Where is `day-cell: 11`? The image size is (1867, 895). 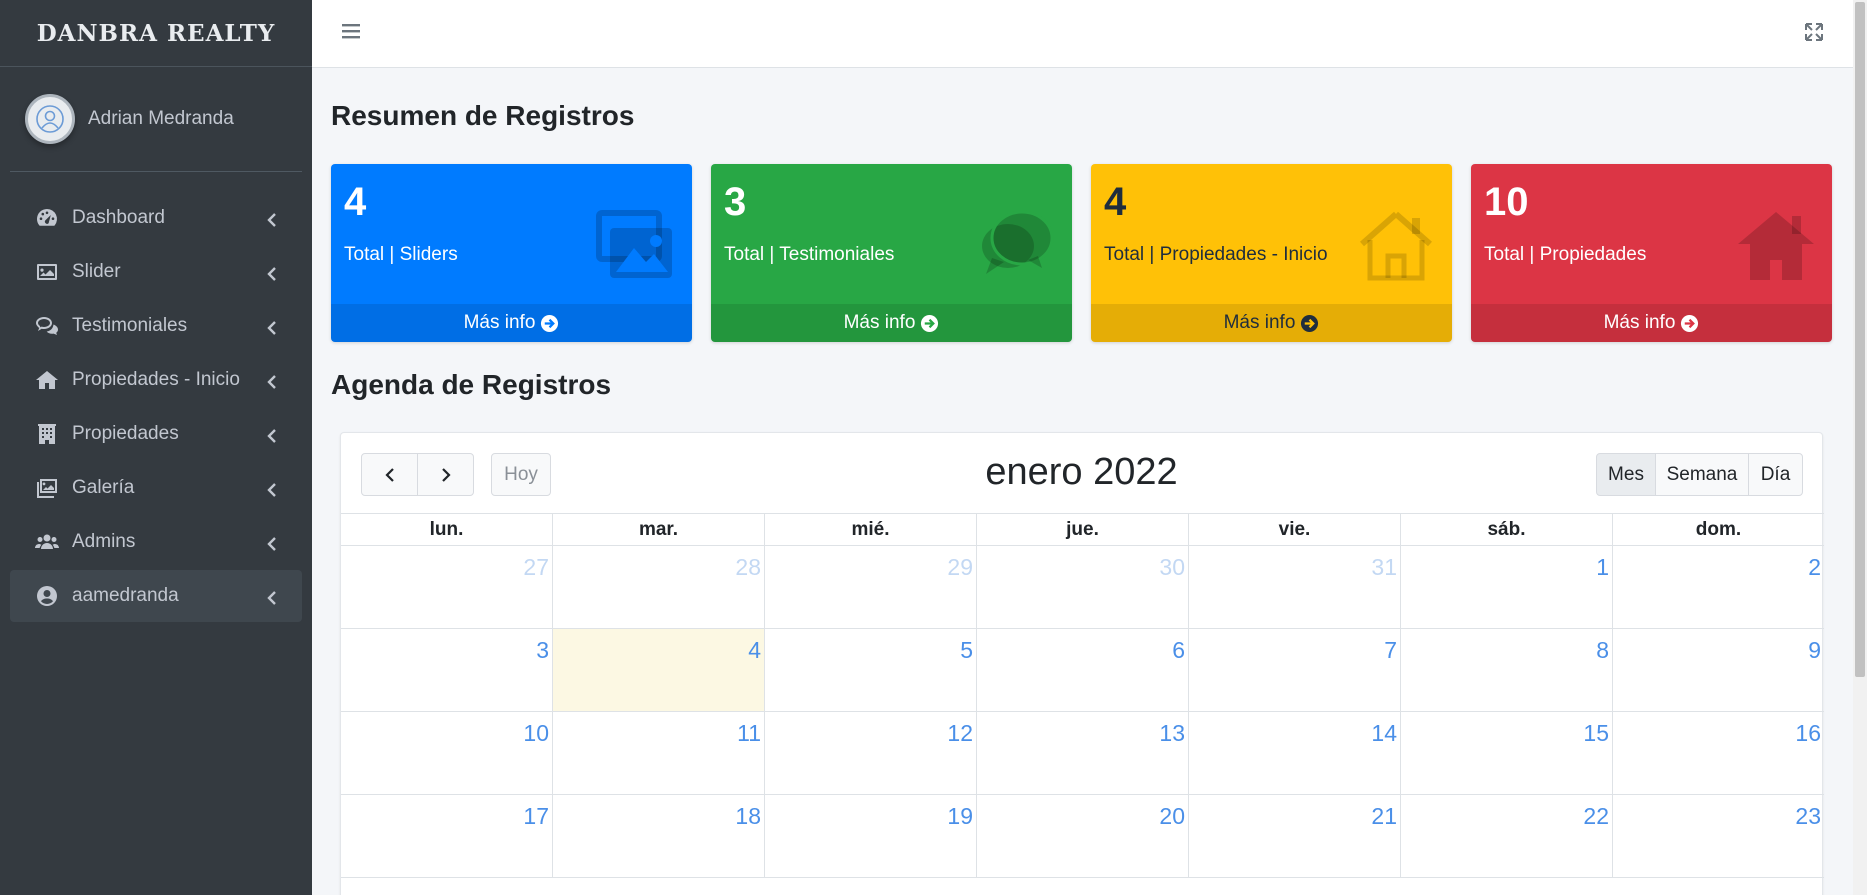
day-cell: 11 is located at coordinates (658, 753).